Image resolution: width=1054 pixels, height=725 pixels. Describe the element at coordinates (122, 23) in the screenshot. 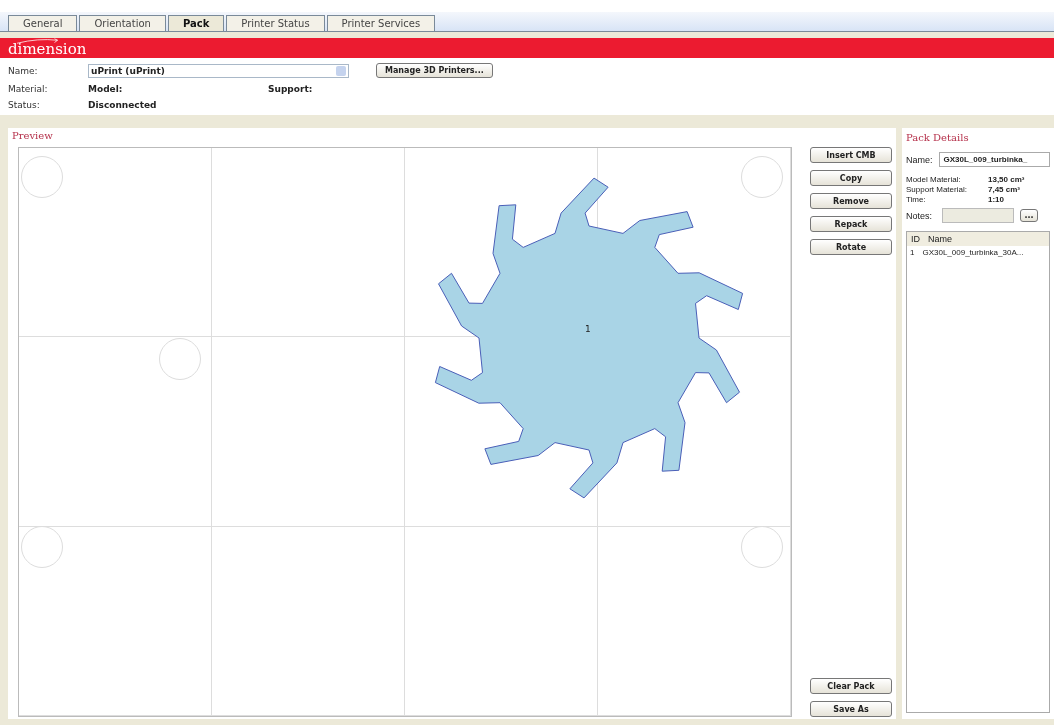

I see `tab: Orientation` at that location.